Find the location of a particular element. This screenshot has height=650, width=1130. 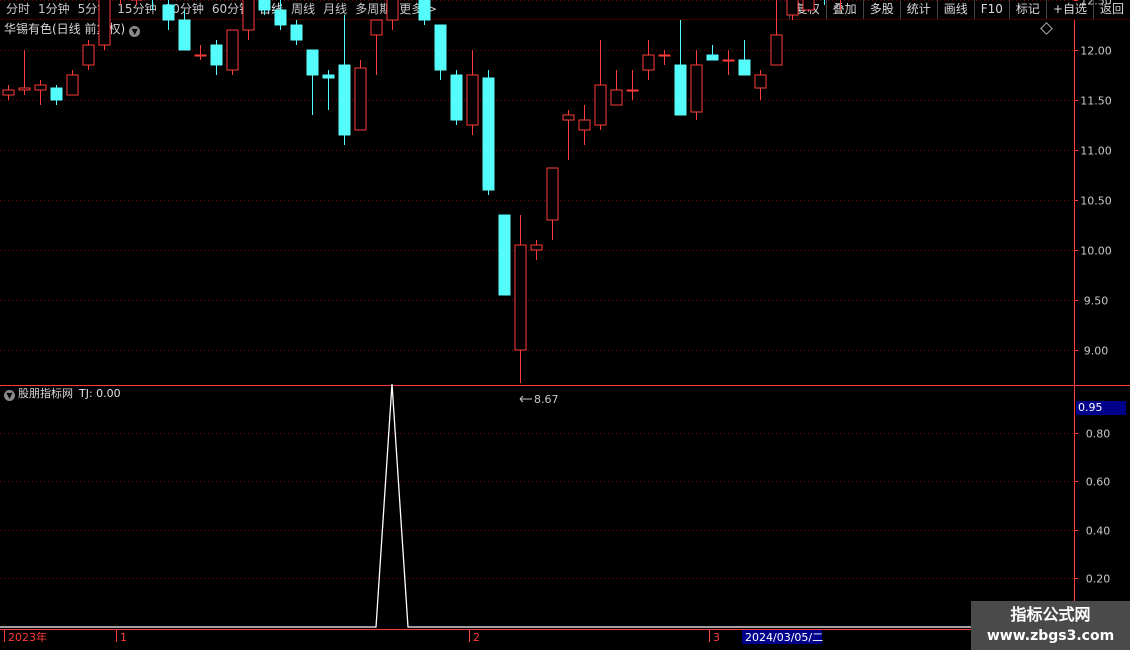

indicator-name: 股朋指标网 is located at coordinates (45, 393).